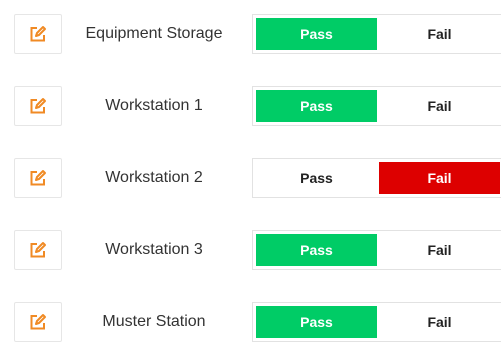  I want to click on row-label: Workstation 1, so click(154, 105).